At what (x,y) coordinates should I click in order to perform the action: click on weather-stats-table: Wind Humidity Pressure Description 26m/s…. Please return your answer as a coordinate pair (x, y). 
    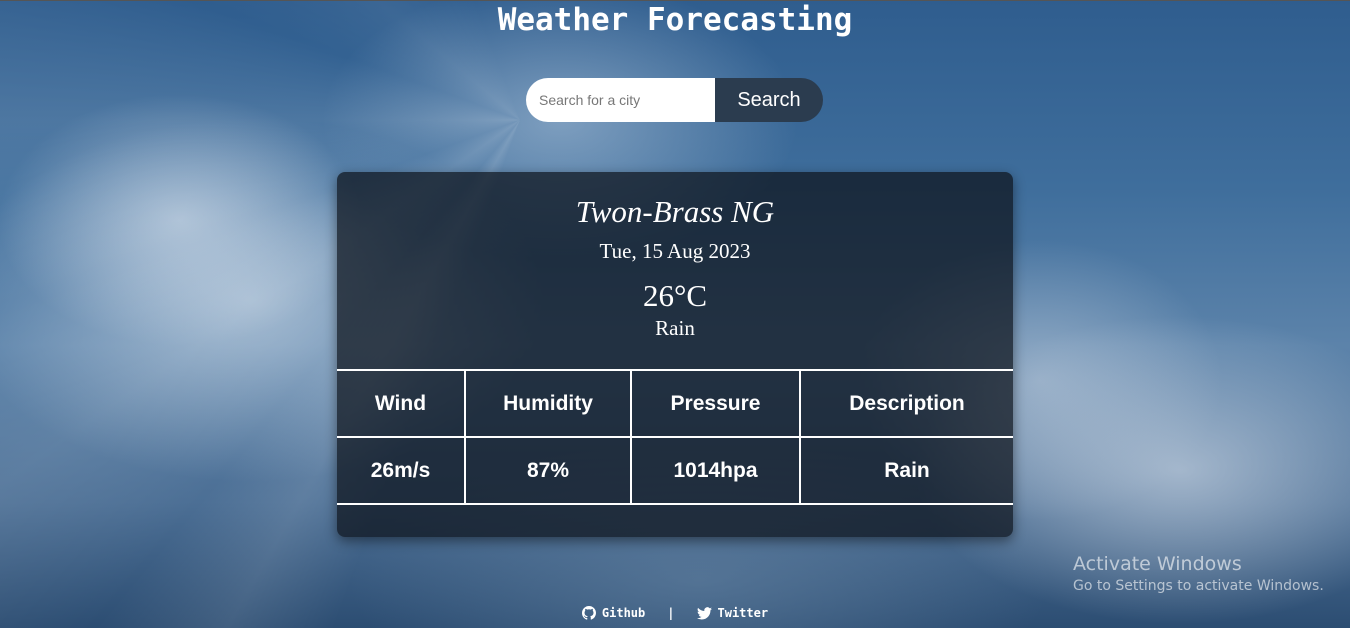
    Looking at the image, I should click on (675, 437).